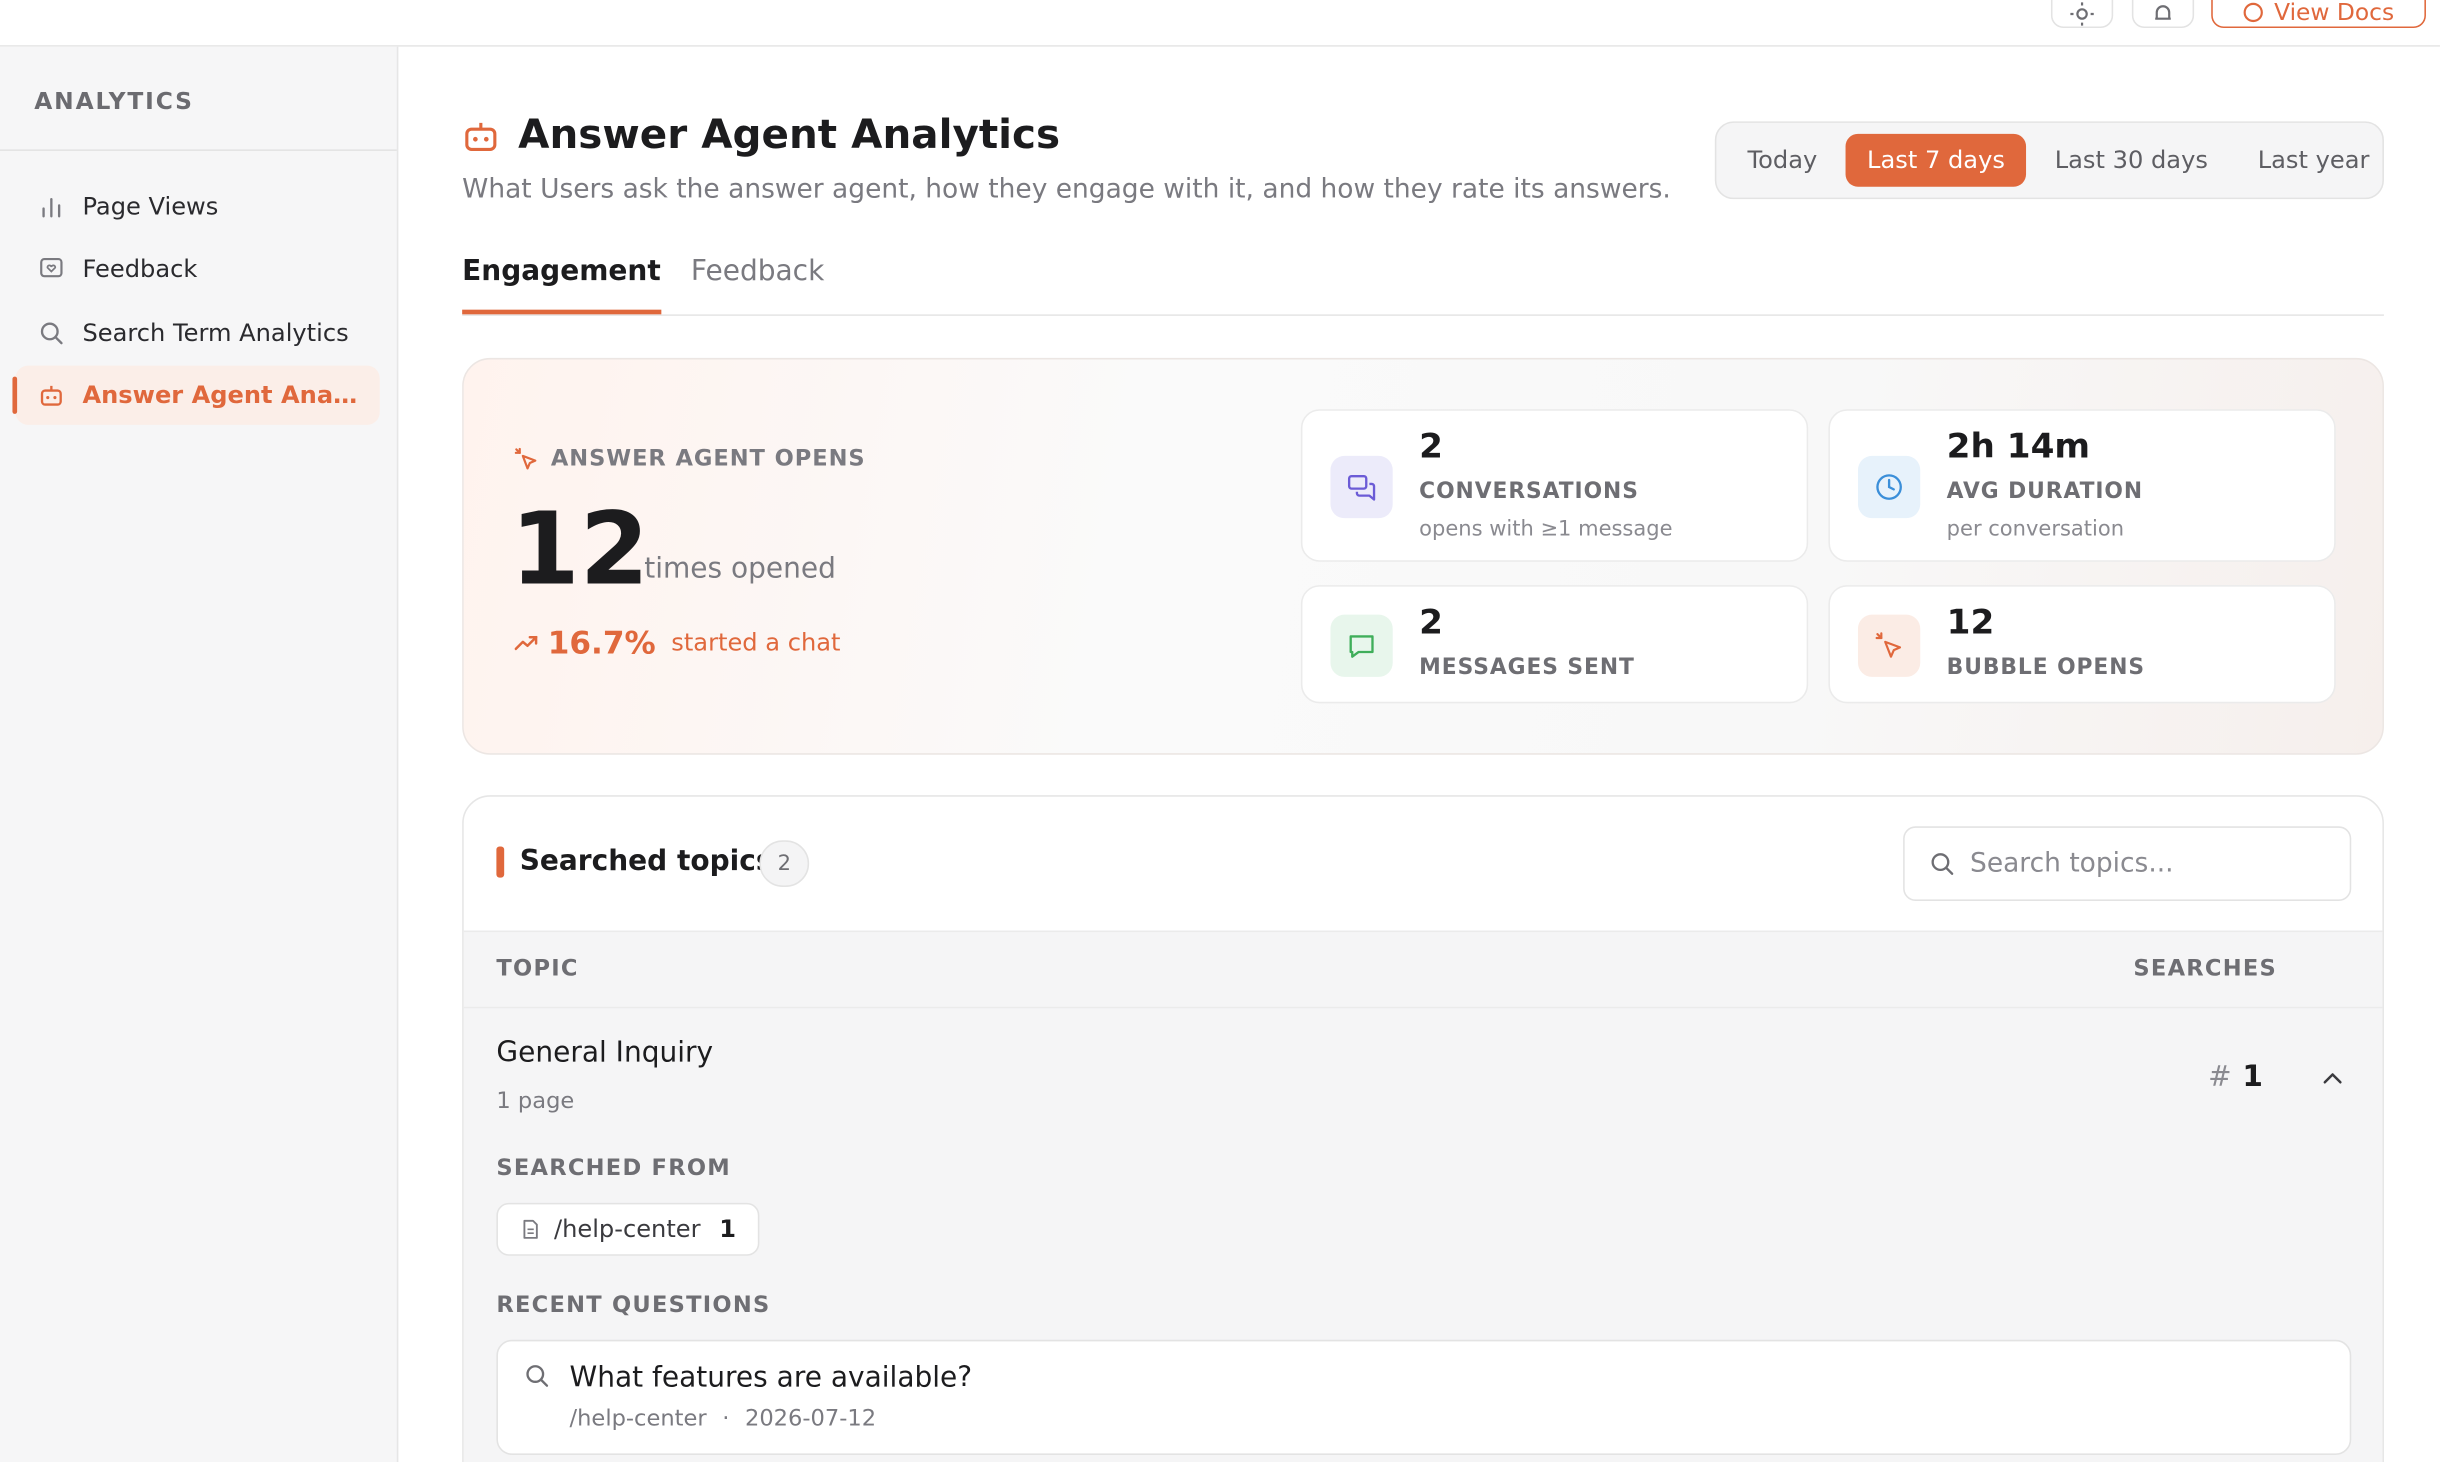  What do you see at coordinates (771, 1378) in the screenshot?
I see `question-text: What features are available?` at bounding box center [771, 1378].